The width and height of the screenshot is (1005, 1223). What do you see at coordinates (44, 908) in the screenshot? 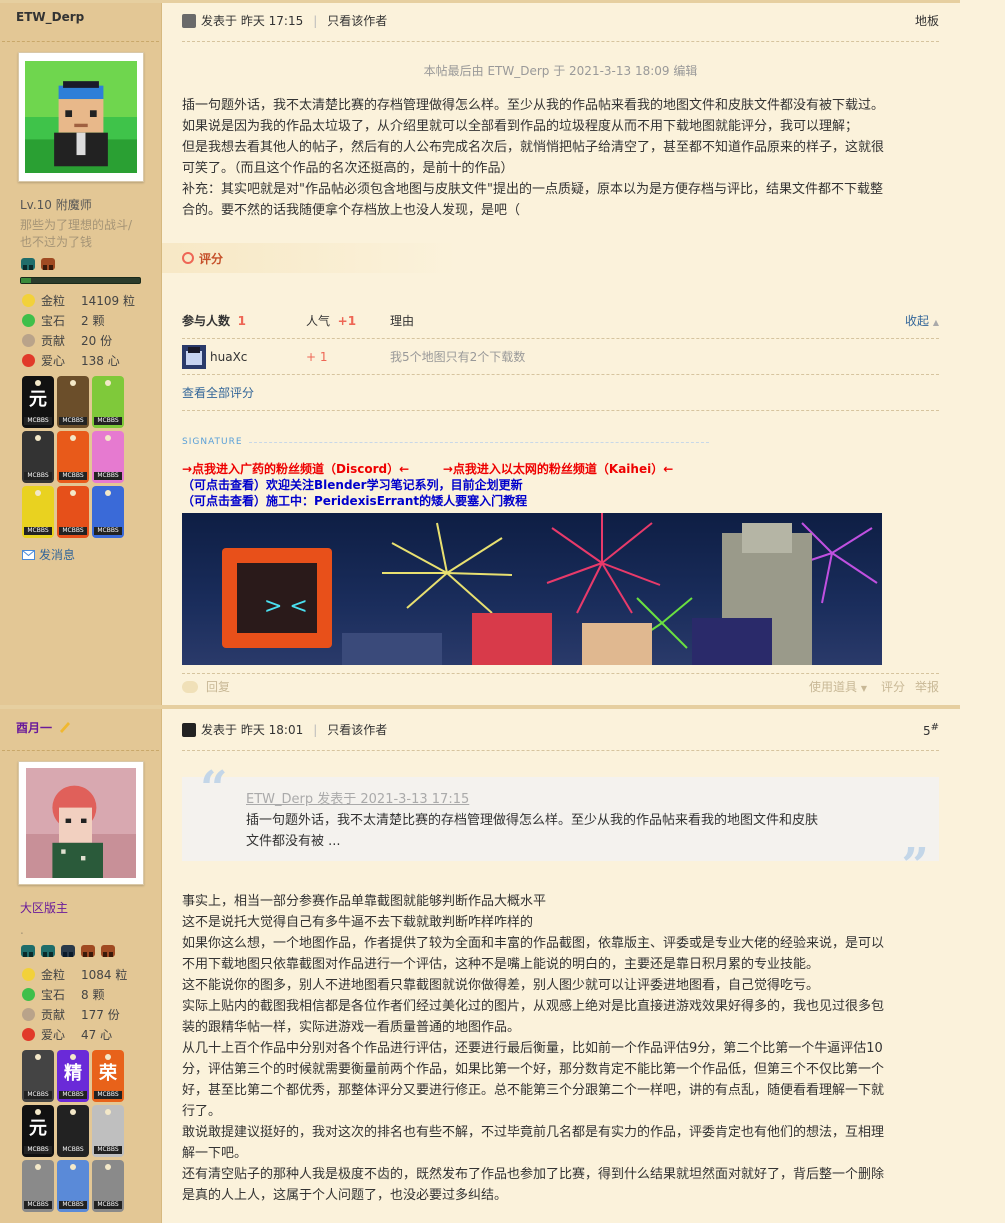
I see `user-level: 大区版主` at bounding box center [44, 908].